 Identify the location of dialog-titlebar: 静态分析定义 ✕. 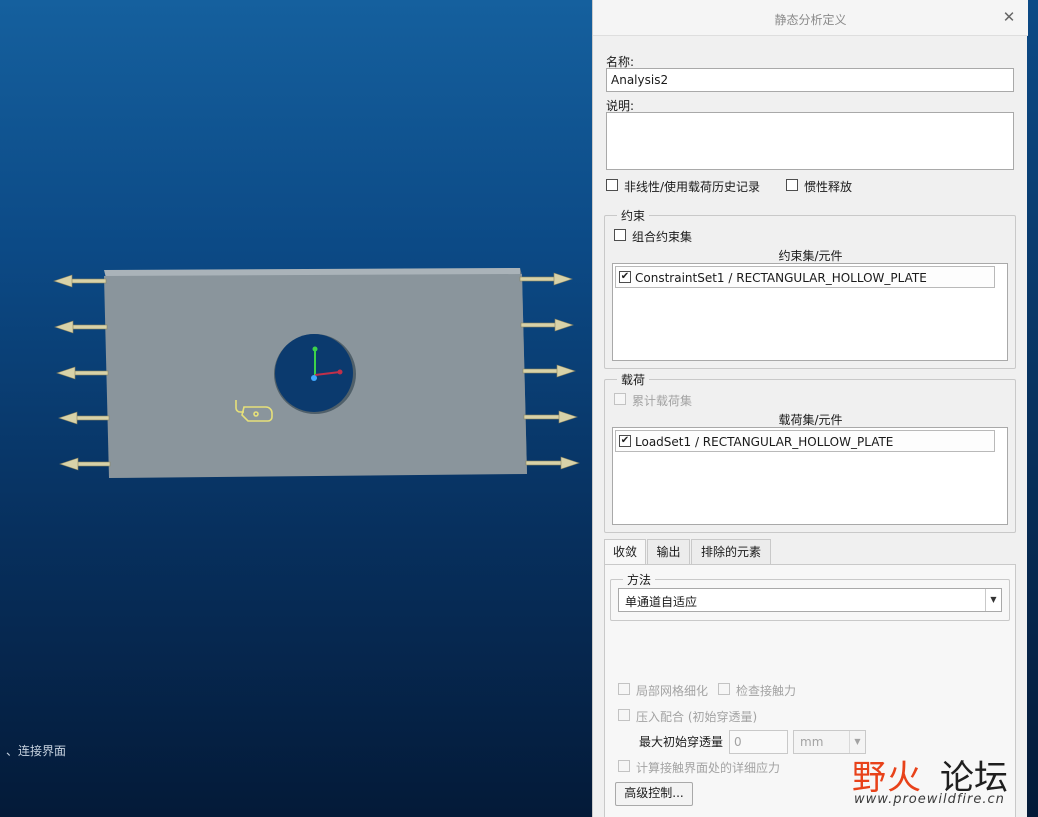
(810, 18).